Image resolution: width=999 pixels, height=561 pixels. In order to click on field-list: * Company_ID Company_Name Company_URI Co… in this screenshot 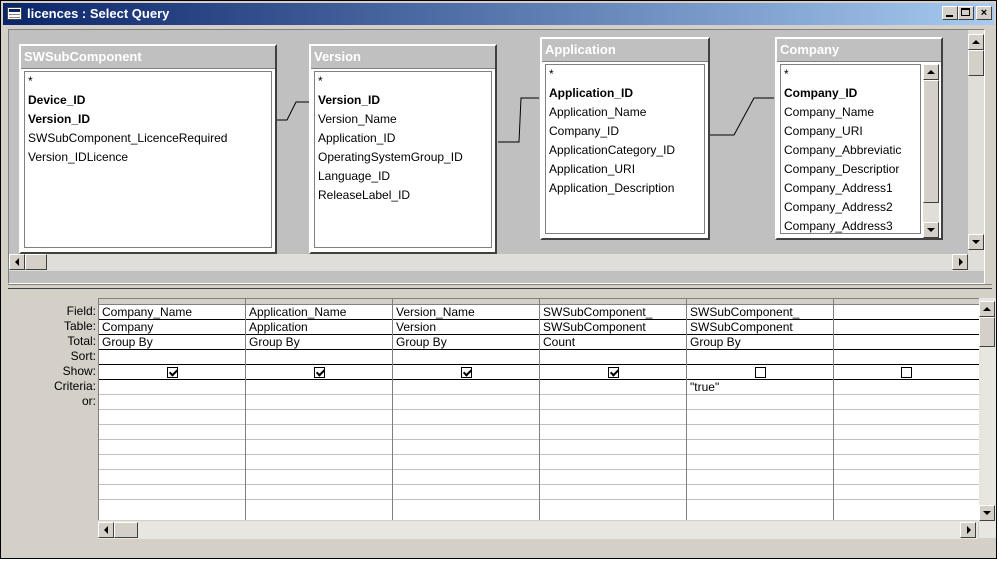, I will do `click(850, 149)`.